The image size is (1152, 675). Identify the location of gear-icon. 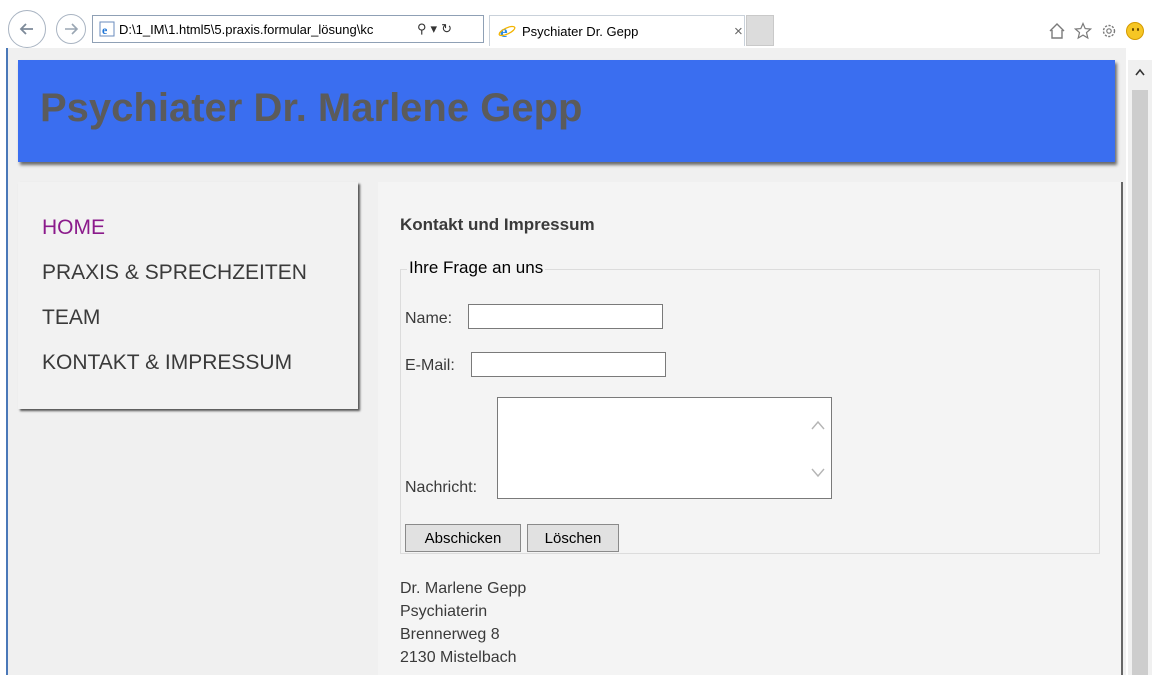
(1109, 31).